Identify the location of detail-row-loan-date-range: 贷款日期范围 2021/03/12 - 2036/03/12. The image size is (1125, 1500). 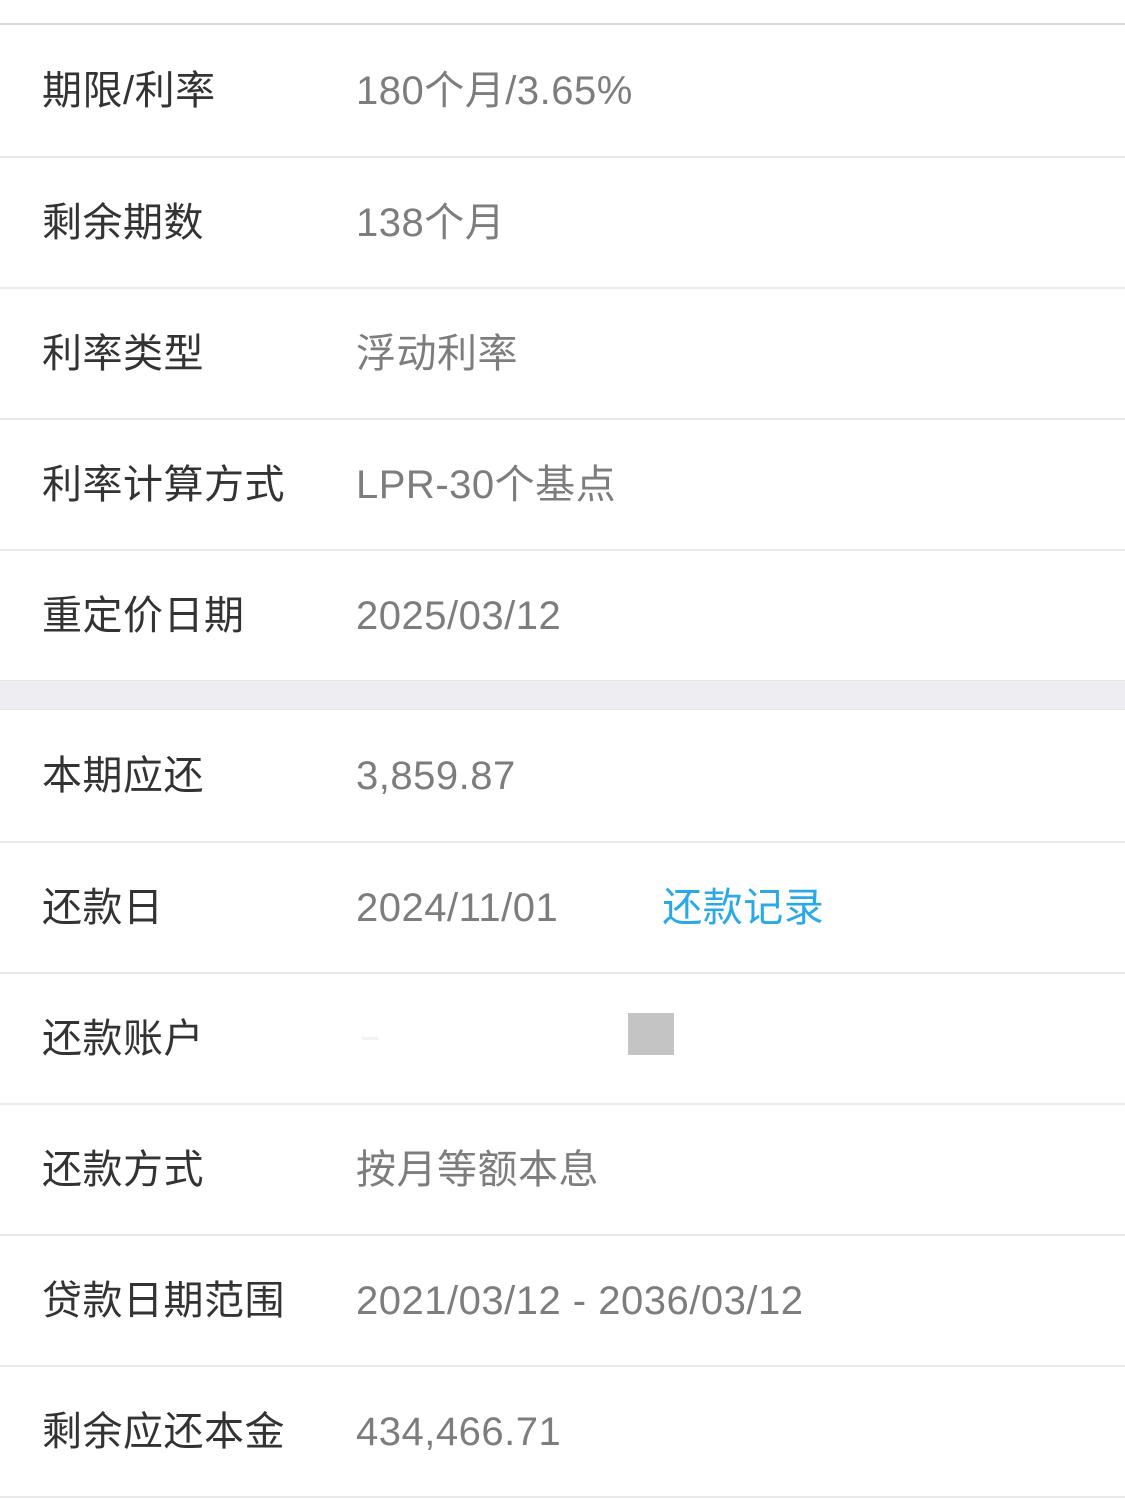
(562, 1299).